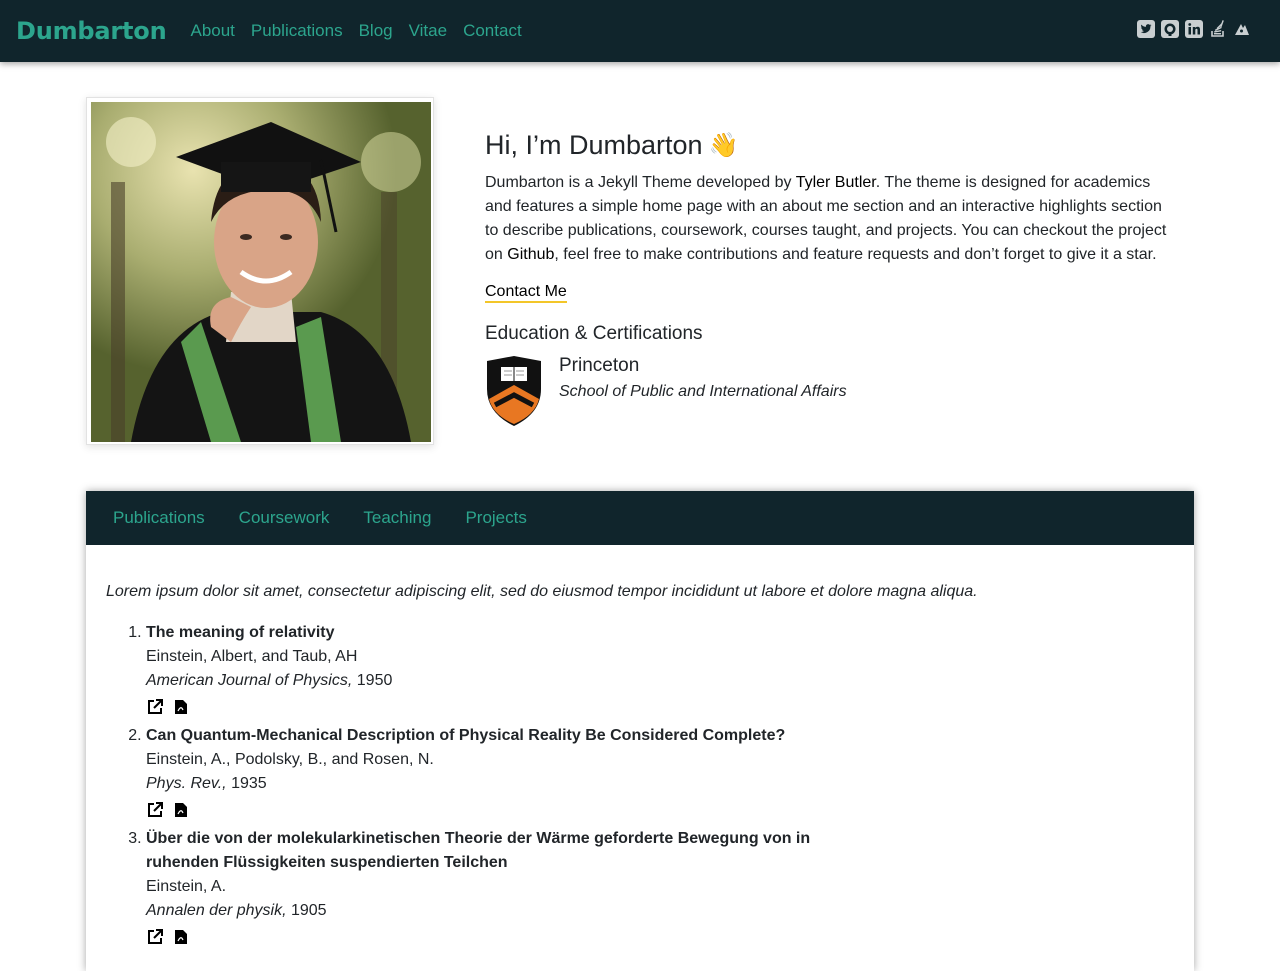 Image resolution: width=1280 pixels, height=971 pixels. What do you see at coordinates (308, 910) in the screenshot?
I see `publication-year: 1905` at bounding box center [308, 910].